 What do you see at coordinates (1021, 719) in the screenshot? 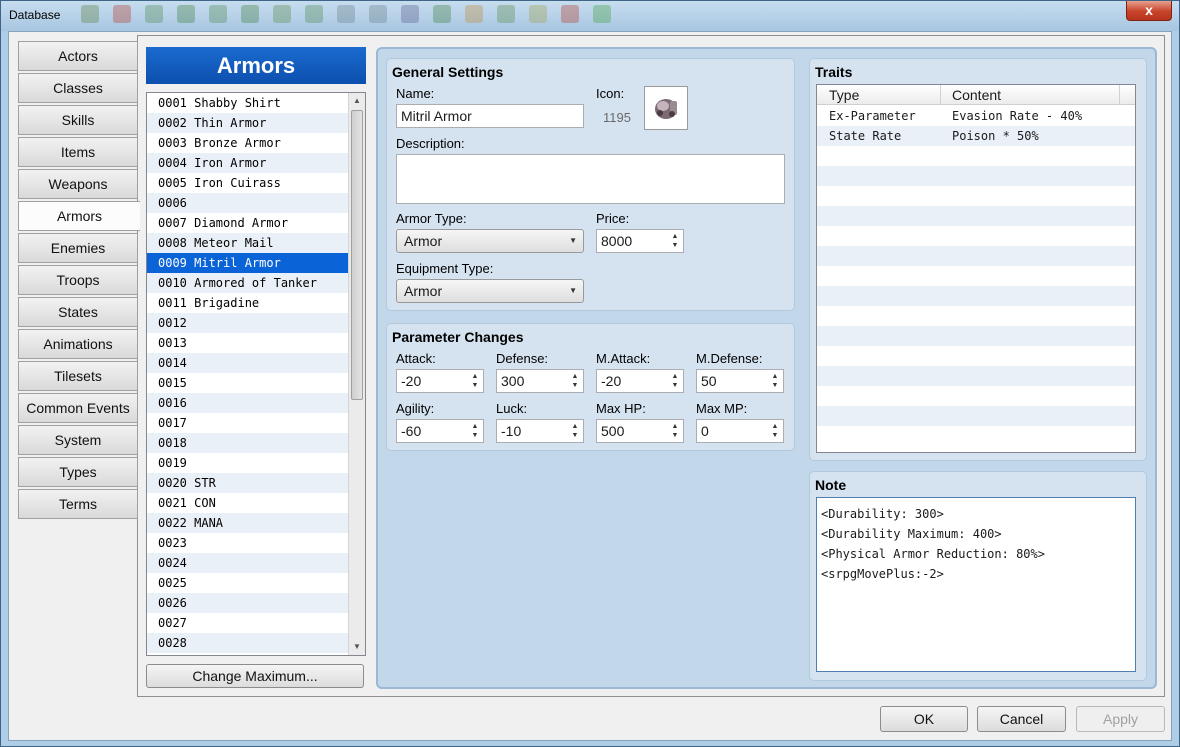
I see `cancel-button: Cancel` at bounding box center [1021, 719].